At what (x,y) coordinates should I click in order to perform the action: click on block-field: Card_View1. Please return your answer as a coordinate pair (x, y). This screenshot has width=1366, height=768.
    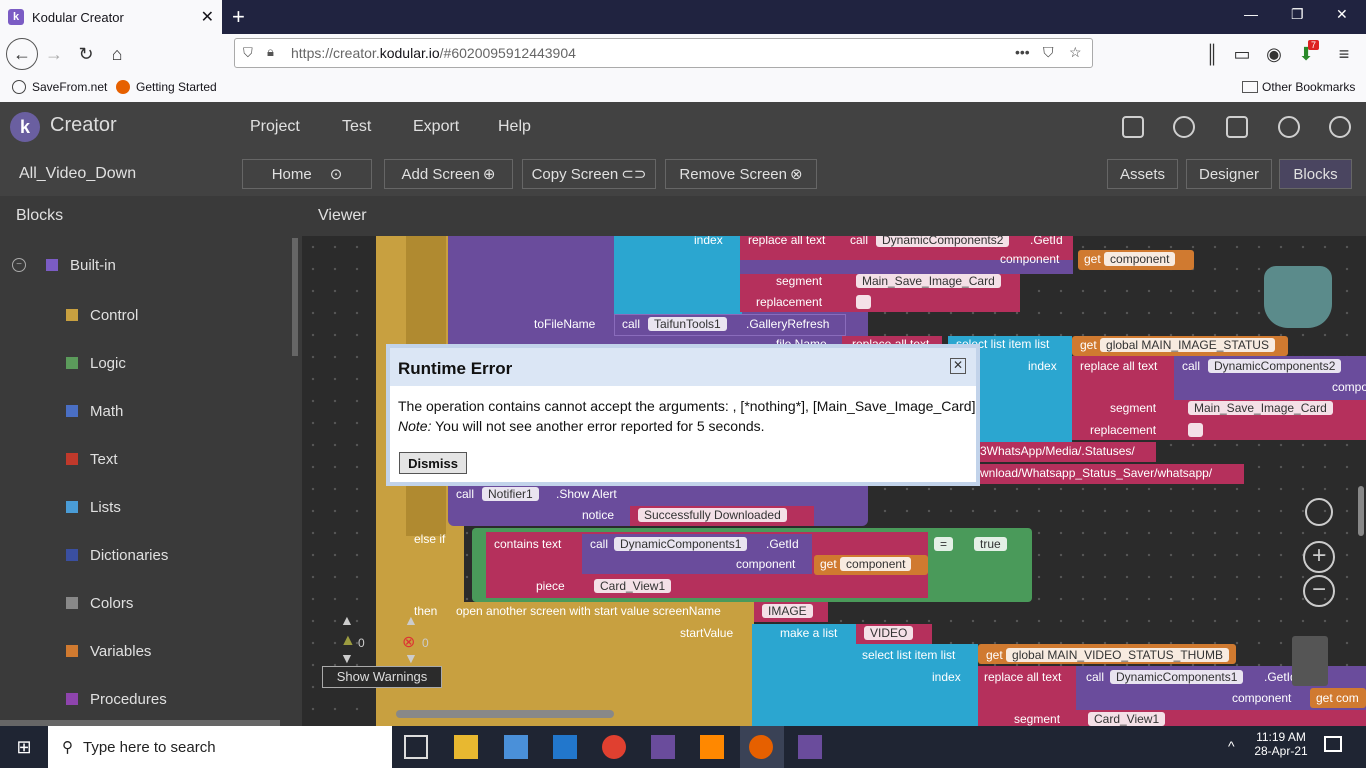
    Looking at the image, I should click on (1127, 719).